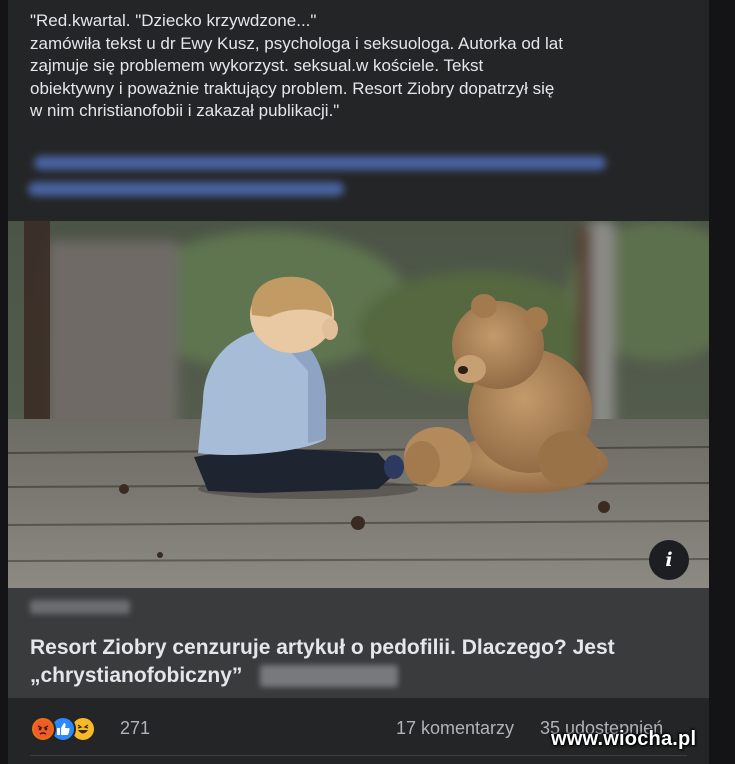 The width and height of the screenshot is (735, 764). I want to click on post-text-line: "Red.kwartal. "Dziecko krzywdzone...", so click(173, 20).